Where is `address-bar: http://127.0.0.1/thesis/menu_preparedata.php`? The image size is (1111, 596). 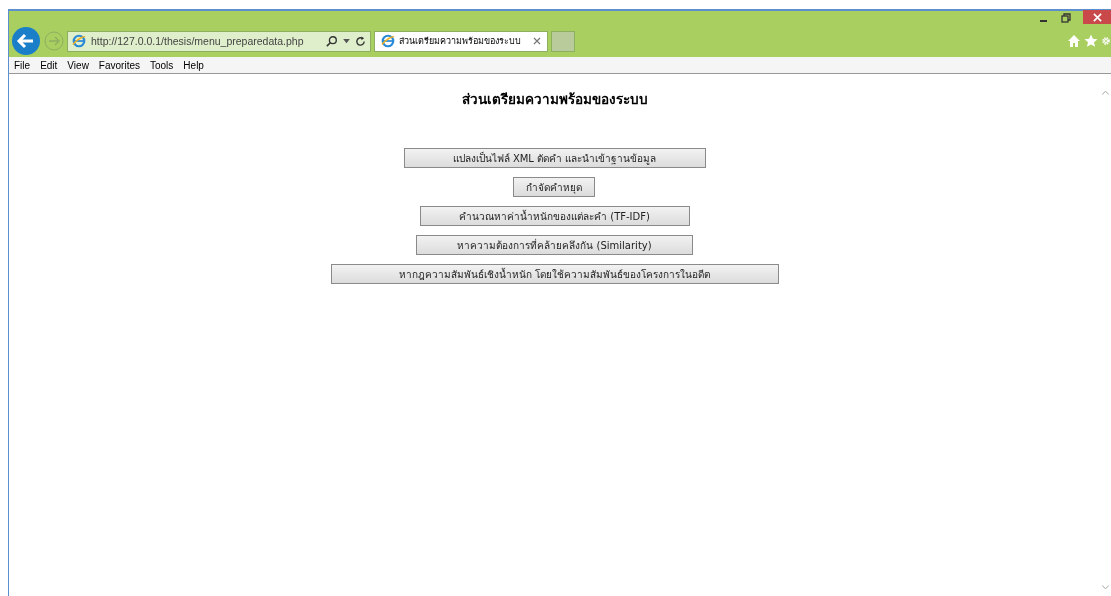
address-bar: http://127.0.0.1/thesis/menu_preparedata.php is located at coordinates (219, 41).